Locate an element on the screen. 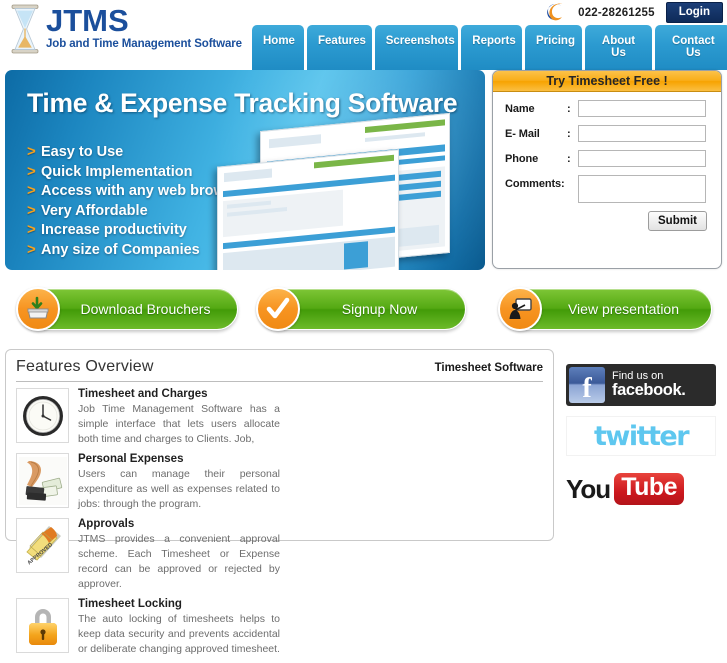  nav-item-pricing: Pricing is located at coordinates (553, 47).